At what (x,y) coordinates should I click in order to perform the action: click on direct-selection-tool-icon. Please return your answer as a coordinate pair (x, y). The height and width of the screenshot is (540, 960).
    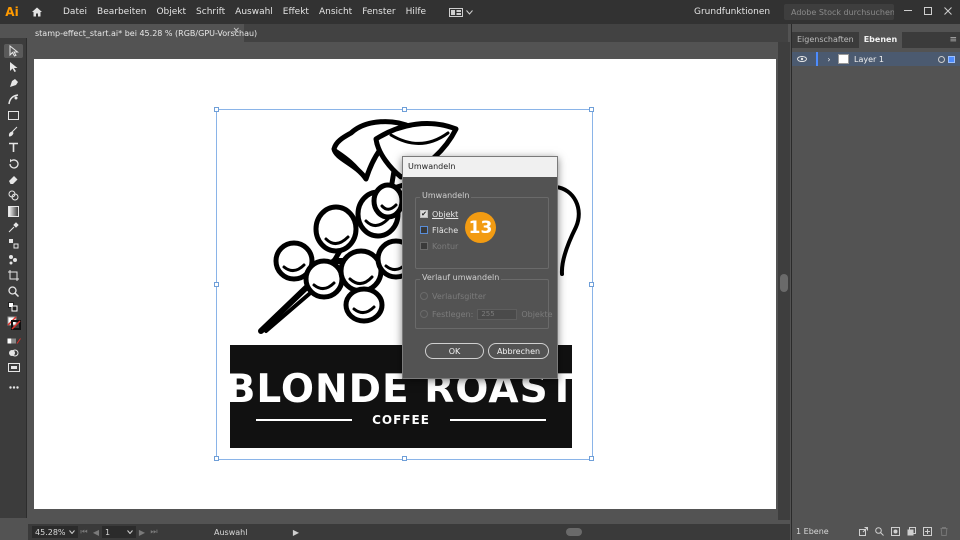
    Looking at the image, I should click on (13, 67).